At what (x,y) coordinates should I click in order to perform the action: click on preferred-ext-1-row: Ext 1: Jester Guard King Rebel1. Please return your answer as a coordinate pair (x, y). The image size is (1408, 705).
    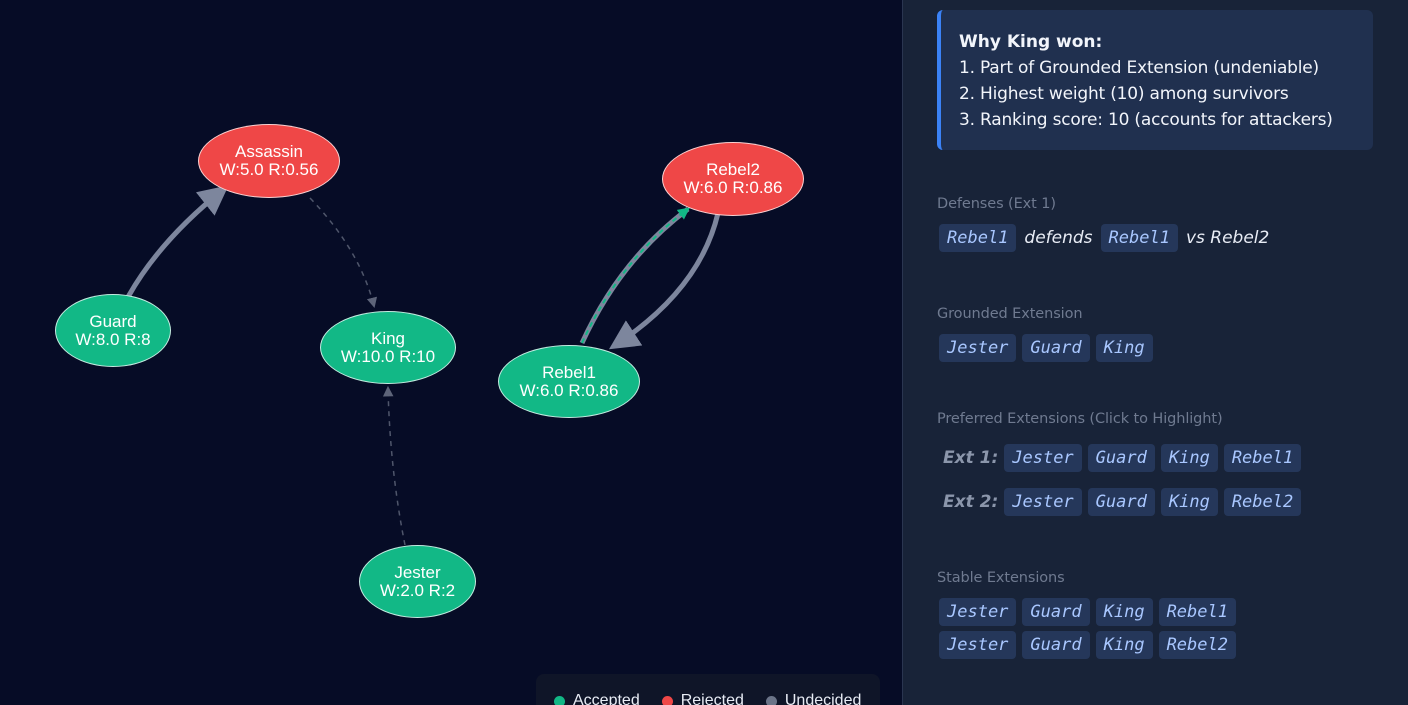
    Looking at the image, I should click on (1120, 458).